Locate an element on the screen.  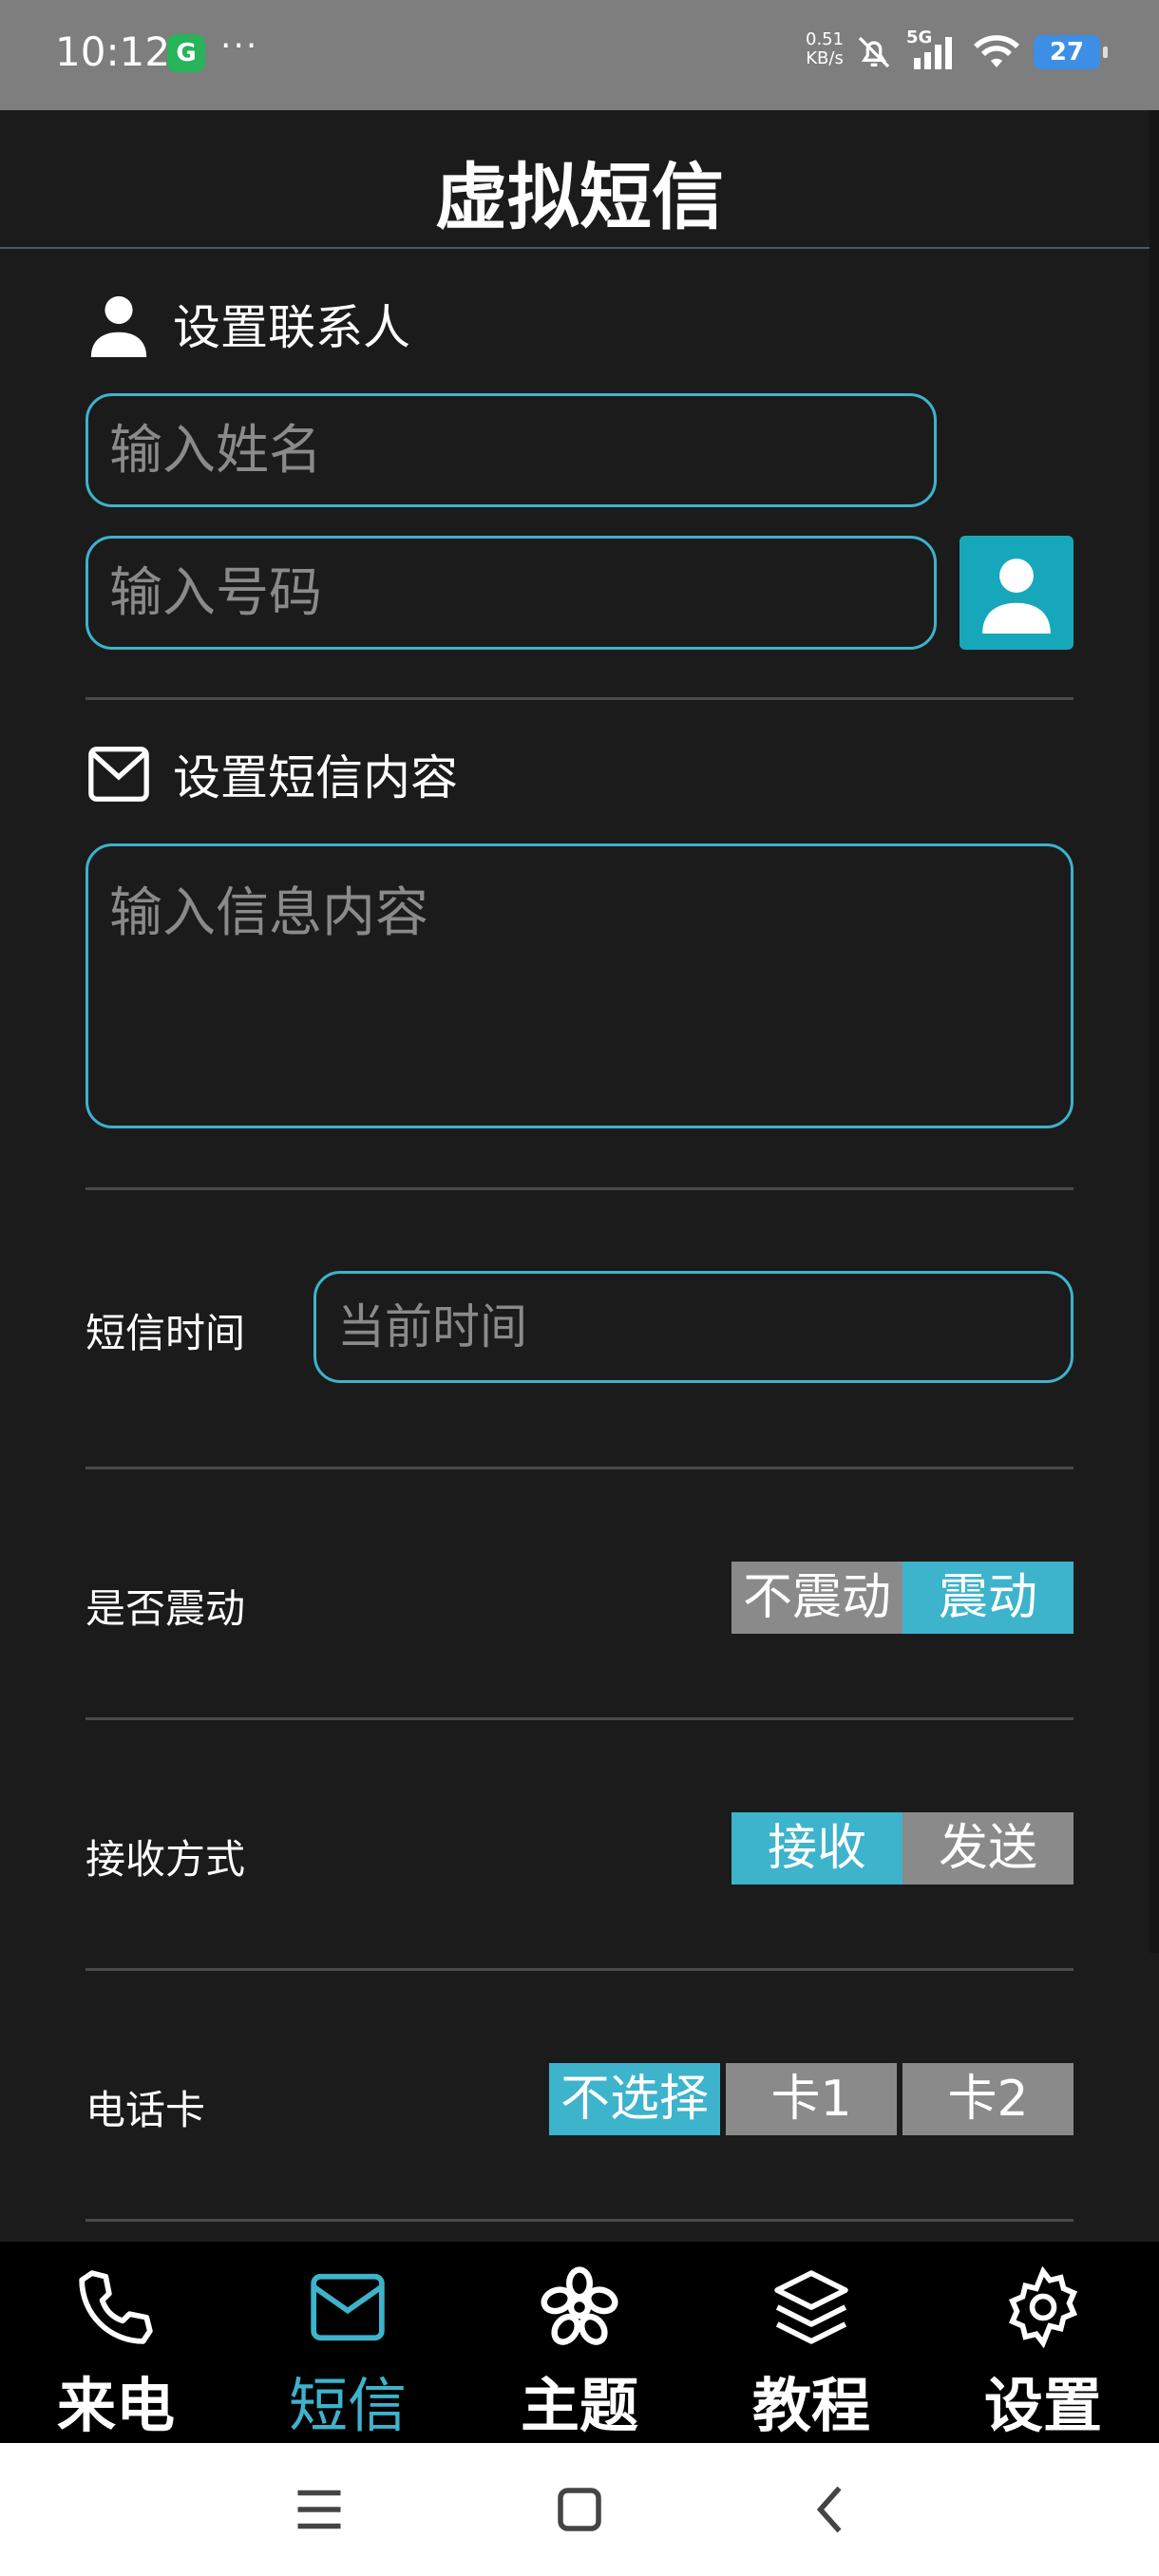
layers-icon is located at coordinates (811, 2307).